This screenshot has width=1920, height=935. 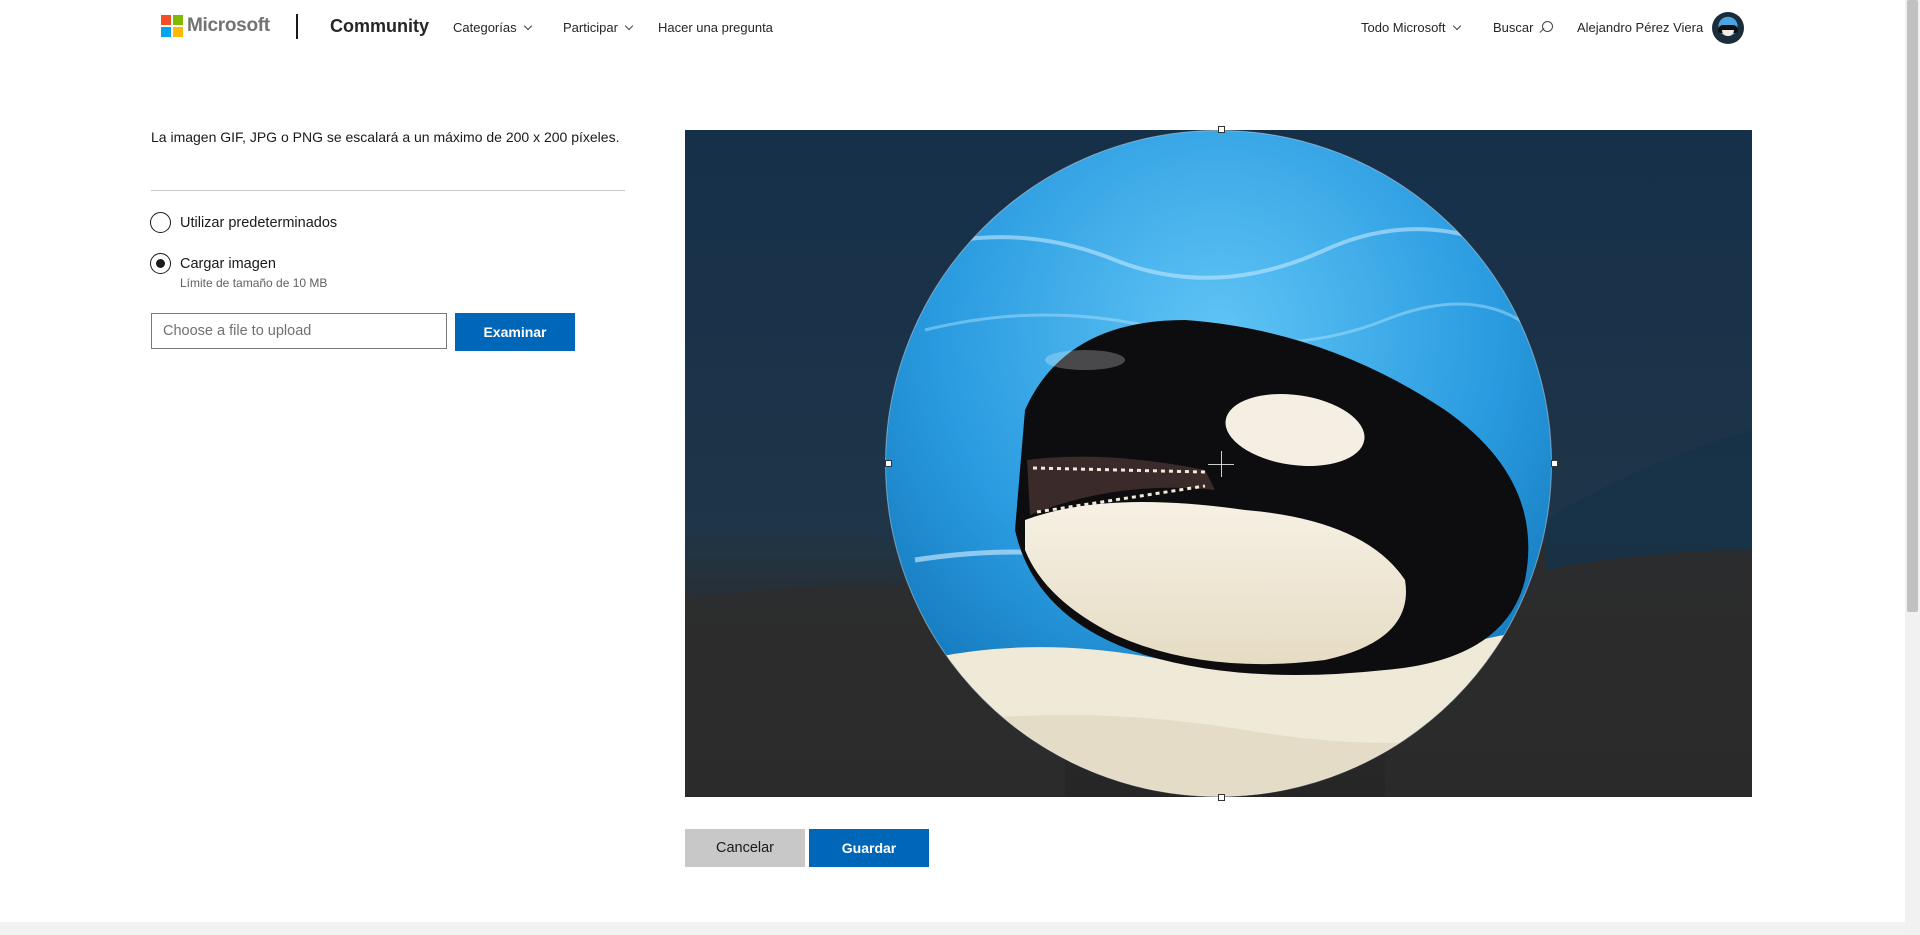 I want to click on microsoft-logo: Microsoft, so click(x=215, y=26).